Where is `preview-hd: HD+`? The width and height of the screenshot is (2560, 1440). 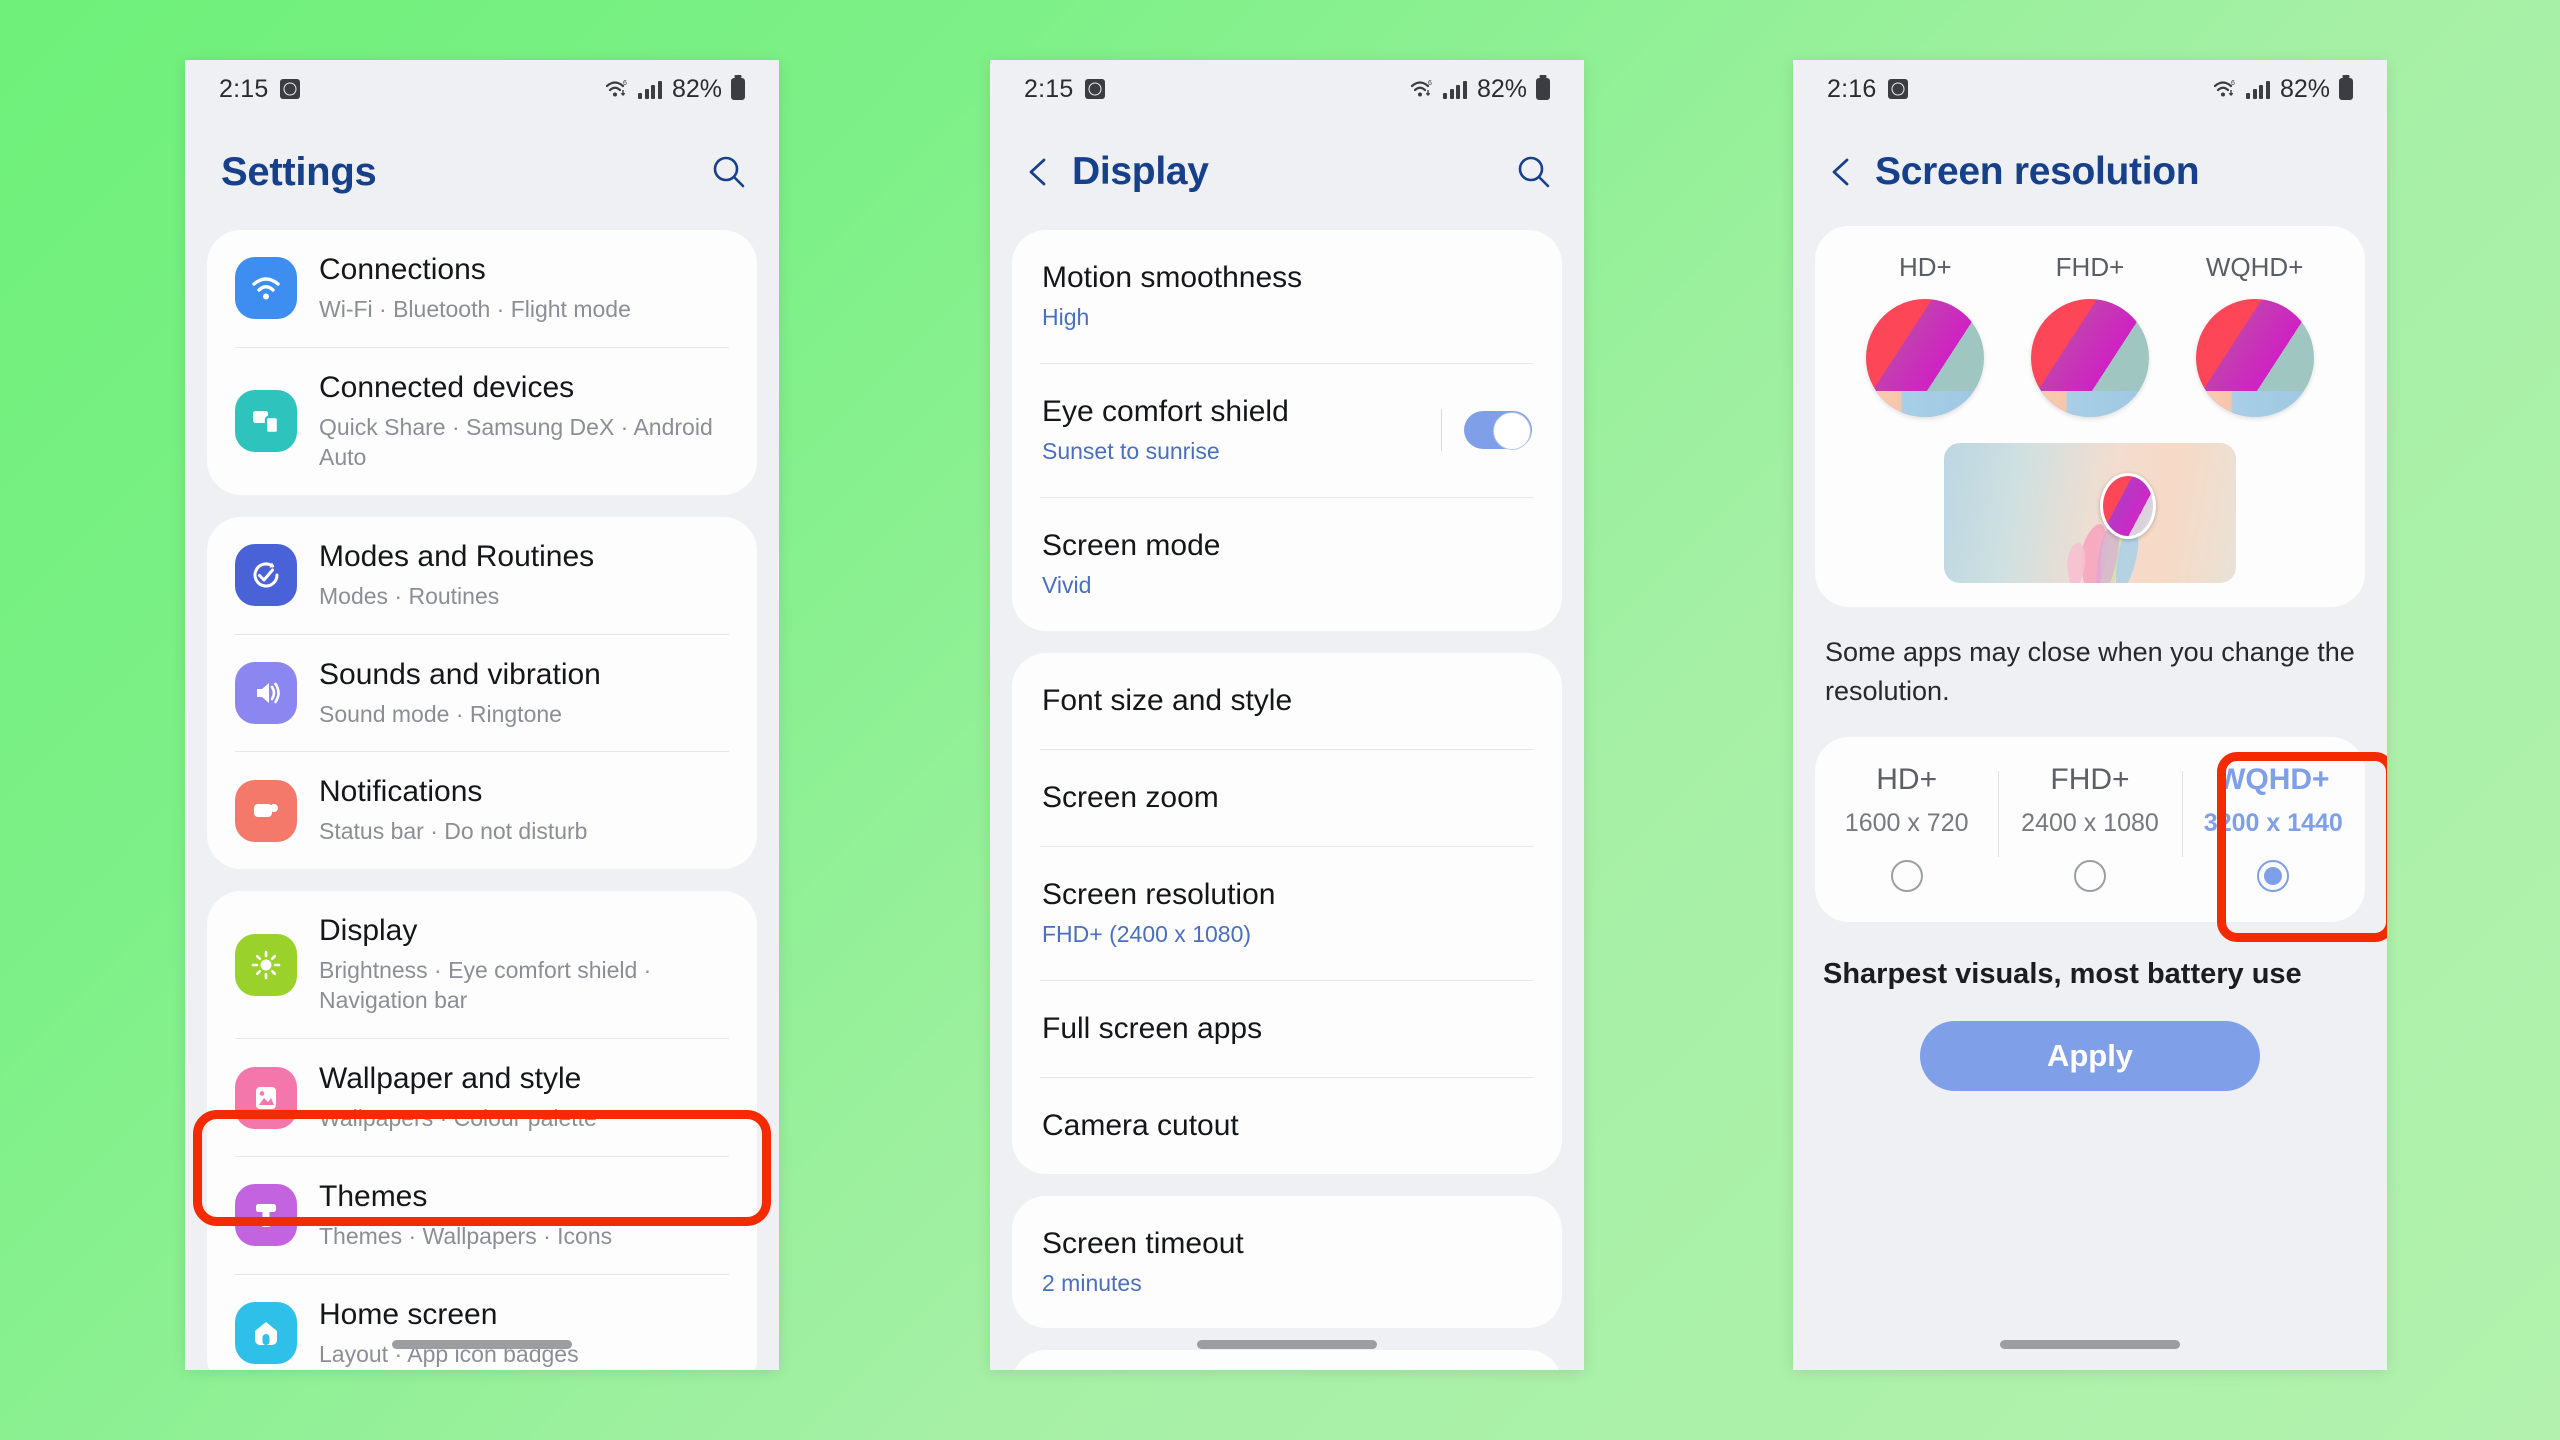
preview-hd: HD+ is located at coordinates (1925, 334).